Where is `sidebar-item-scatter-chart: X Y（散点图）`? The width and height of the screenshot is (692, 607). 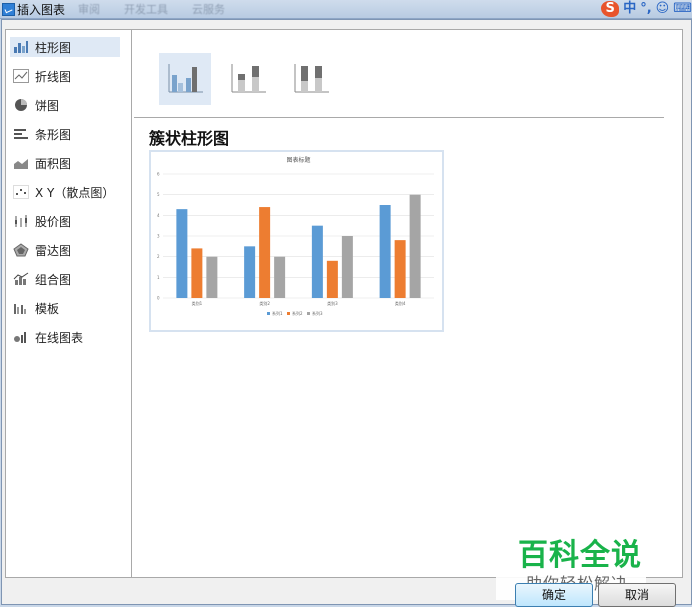 sidebar-item-scatter-chart: X Y（散点图） is located at coordinates (65, 192).